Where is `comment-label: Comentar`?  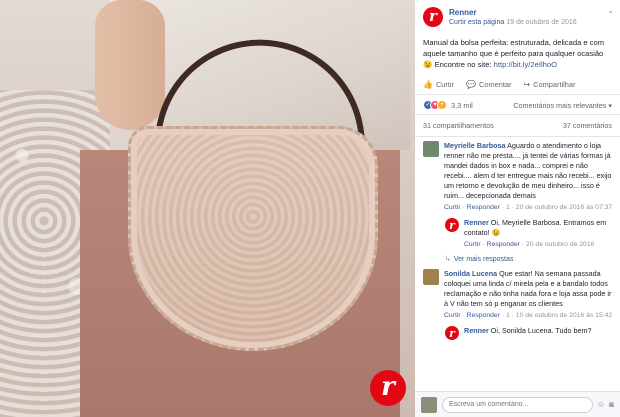
comment-label: Comentar is located at coordinates (495, 84).